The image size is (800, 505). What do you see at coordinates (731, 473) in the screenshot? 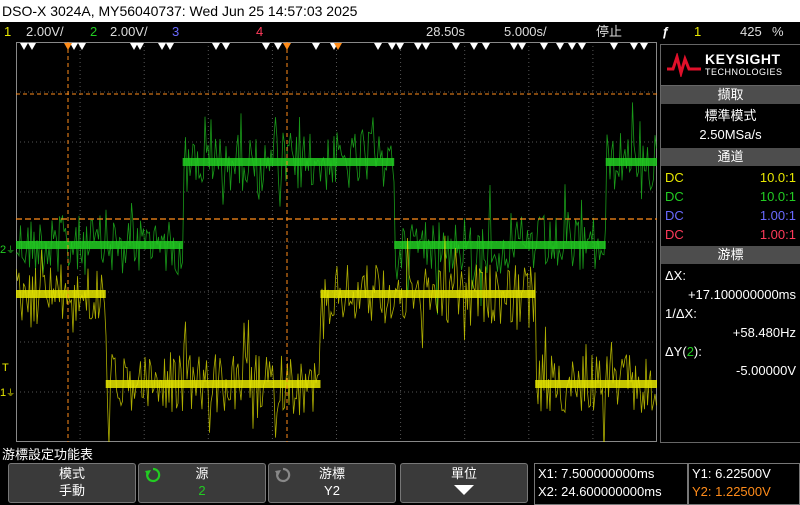
I see `cursor-y1-value: Y1: 6.22500V` at bounding box center [731, 473].